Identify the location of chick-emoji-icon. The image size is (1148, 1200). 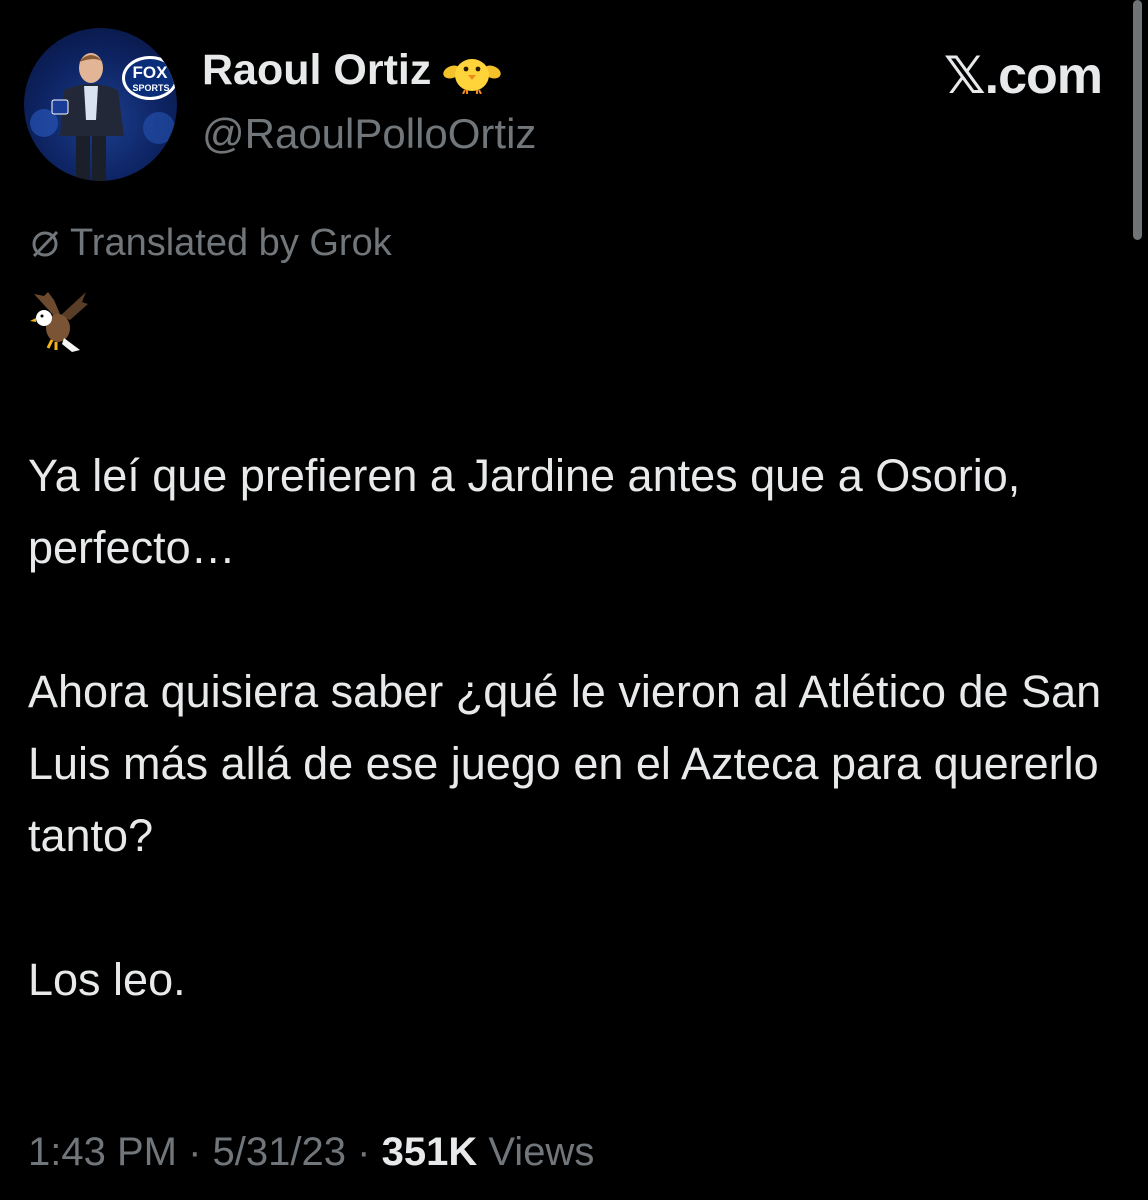
(472, 71).